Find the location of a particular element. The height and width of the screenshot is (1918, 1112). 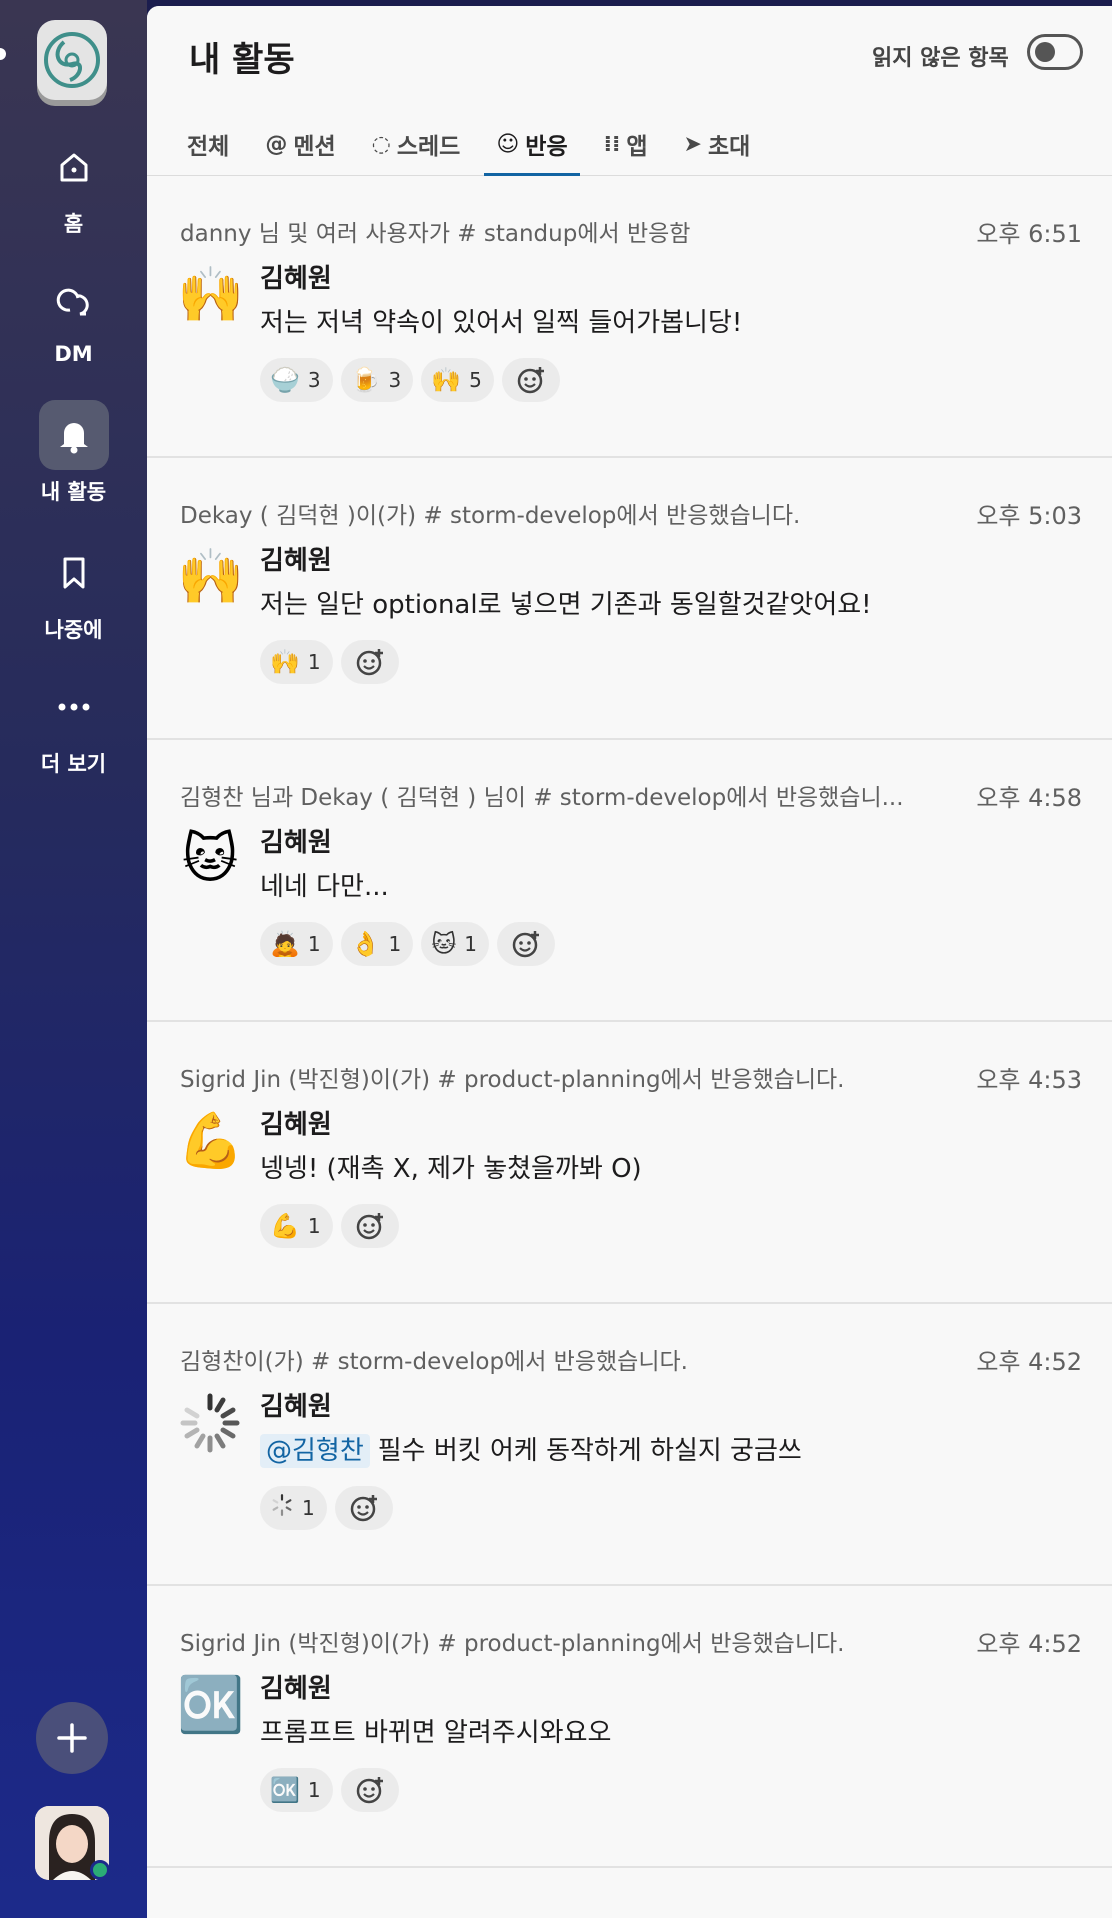

reaction-pill: 🐱 1 is located at coordinates (455, 944).